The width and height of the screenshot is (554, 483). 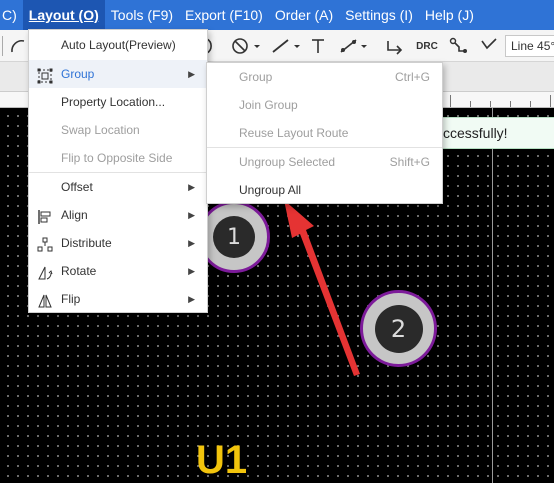 I want to click on circle-slash-tool-icon, so click(x=247, y=46).